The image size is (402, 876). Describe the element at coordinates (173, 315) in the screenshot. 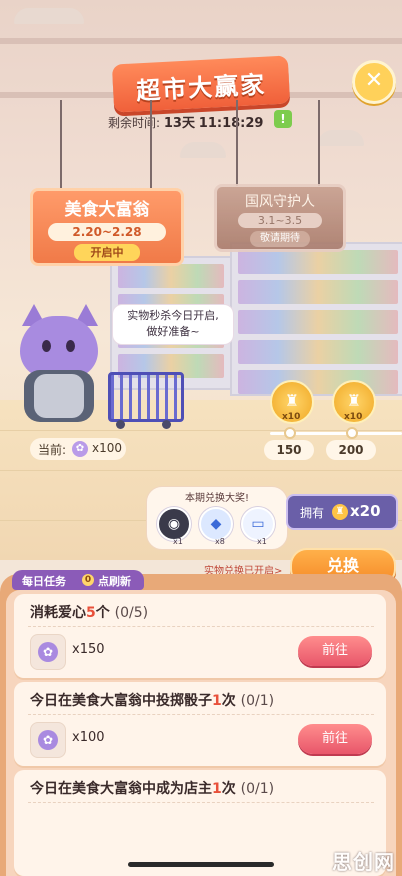

I see `speech-line: 实物秒杀今日开启,` at that location.